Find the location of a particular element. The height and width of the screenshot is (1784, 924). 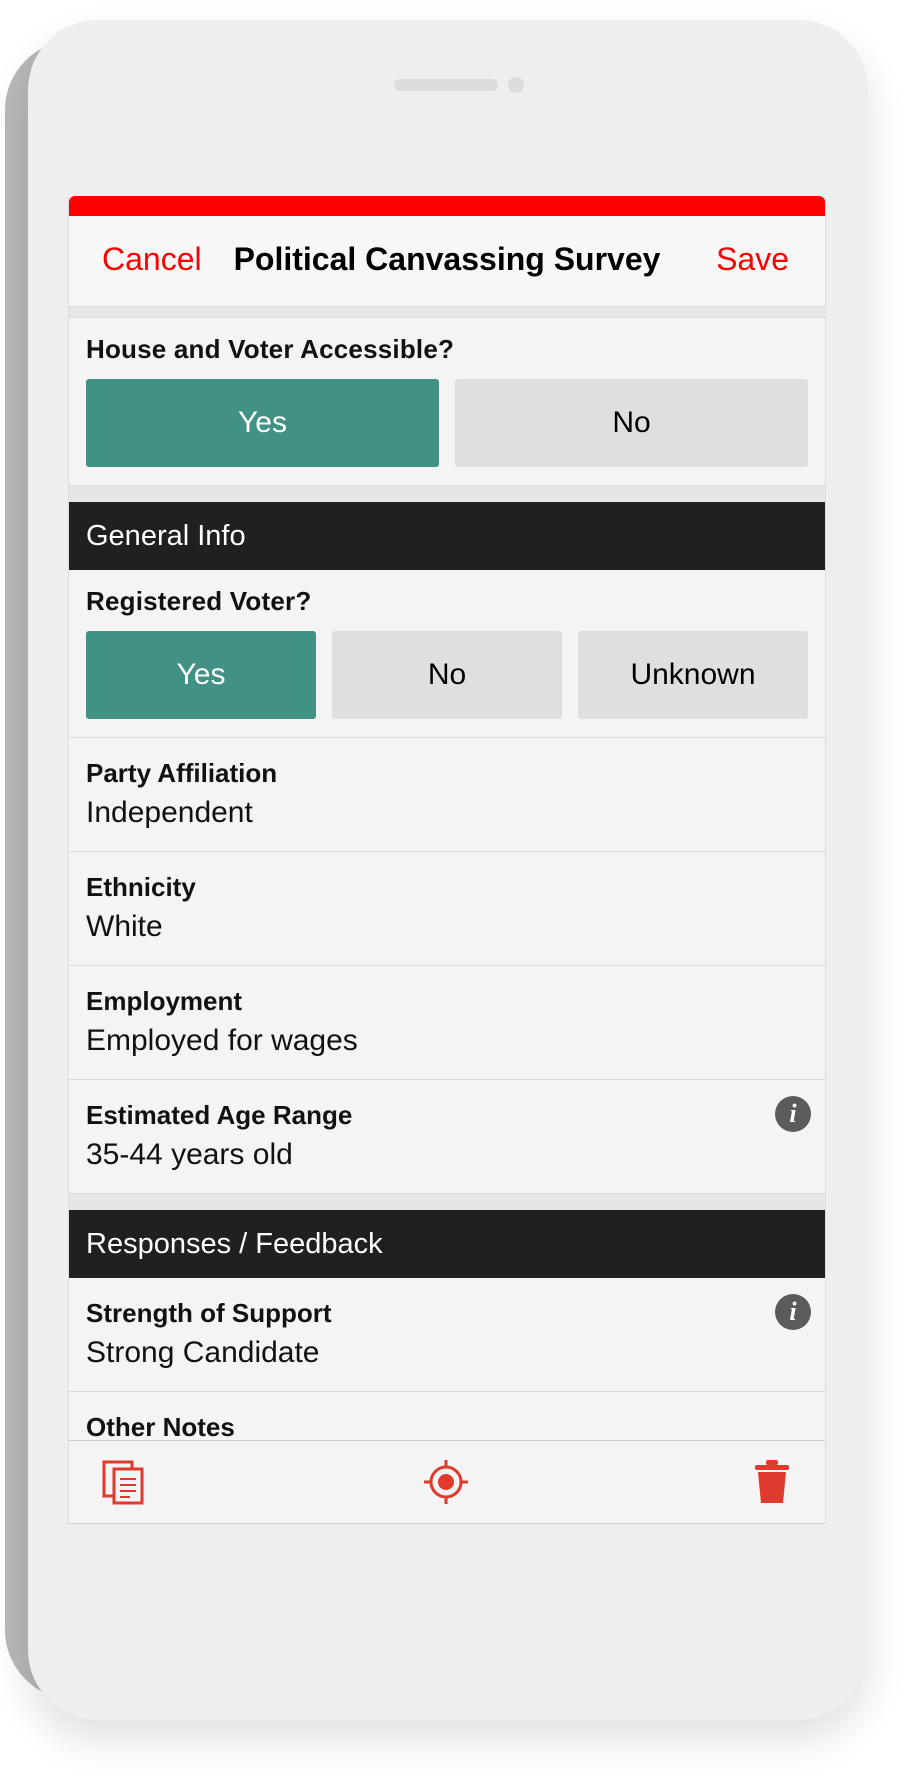

section-header-general-info: General Info is located at coordinates (447, 536).